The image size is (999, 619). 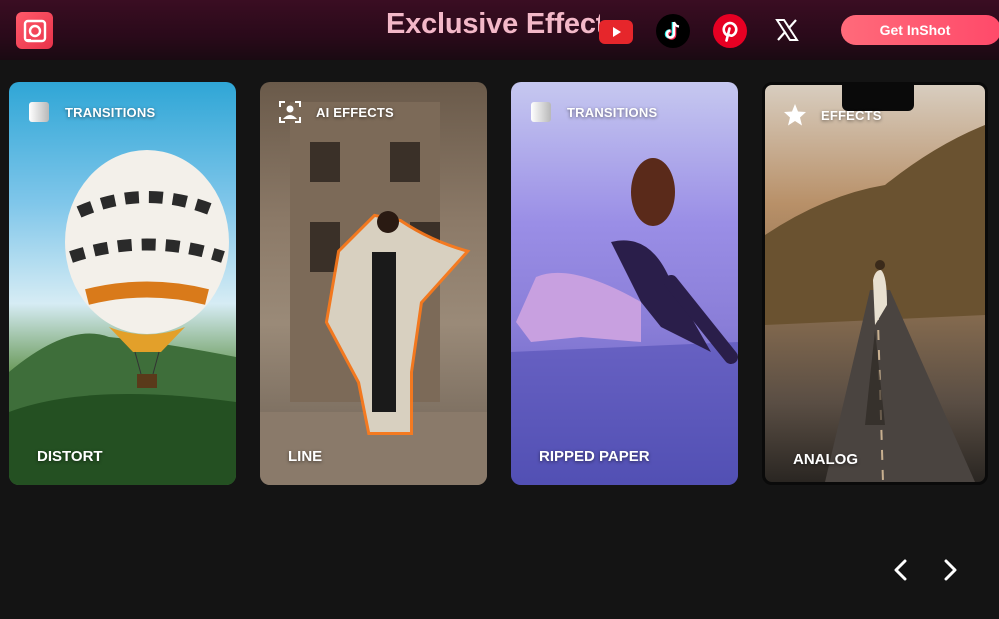 What do you see at coordinates (122, 317) in the screenshot?
I see `balloon-image` at bounding box center [122, 317].